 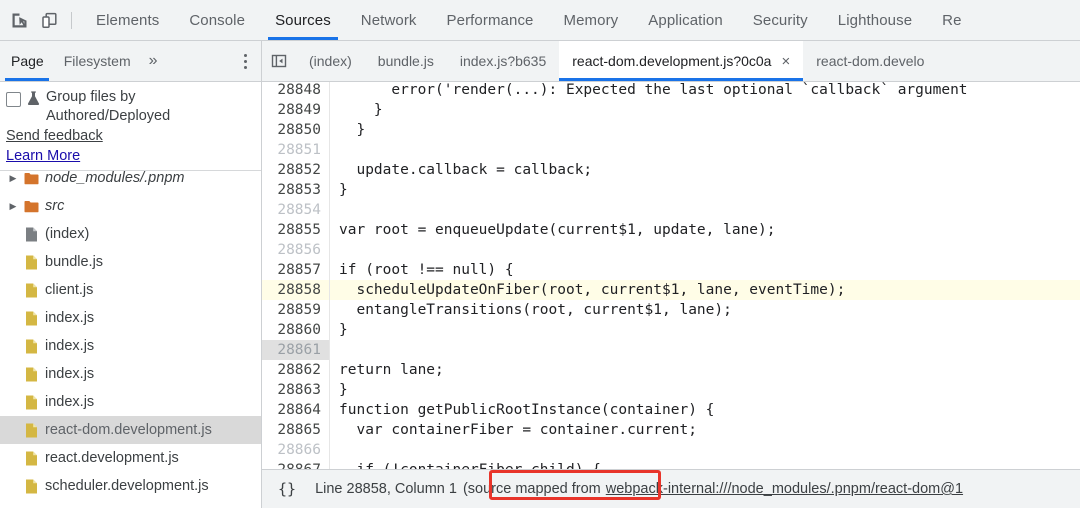 What do you see at coordinates (130, 206) in the screenshot?
I see `tree-row: ▶ src` at bounding box center [130, 206].